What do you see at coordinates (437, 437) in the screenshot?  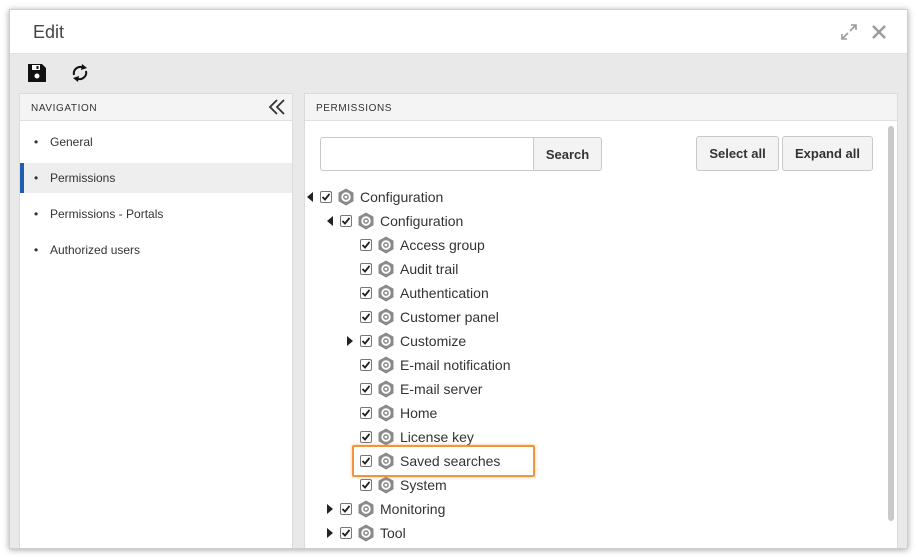 I see `tree-node-label: License key` at bounding box center [437, 437].